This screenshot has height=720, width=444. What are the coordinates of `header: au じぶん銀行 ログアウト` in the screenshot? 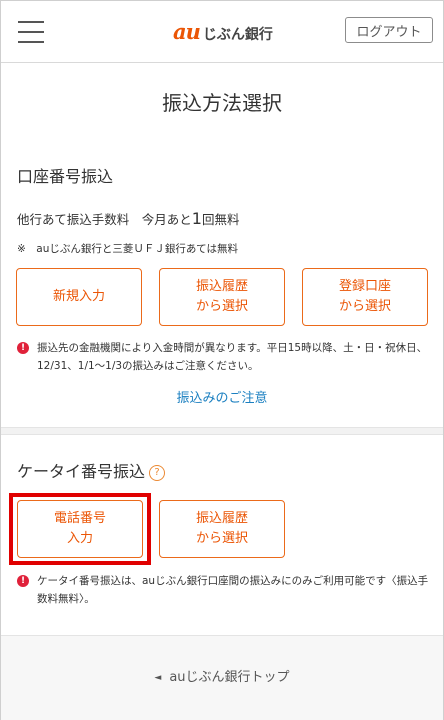 It's located at (222, 32).